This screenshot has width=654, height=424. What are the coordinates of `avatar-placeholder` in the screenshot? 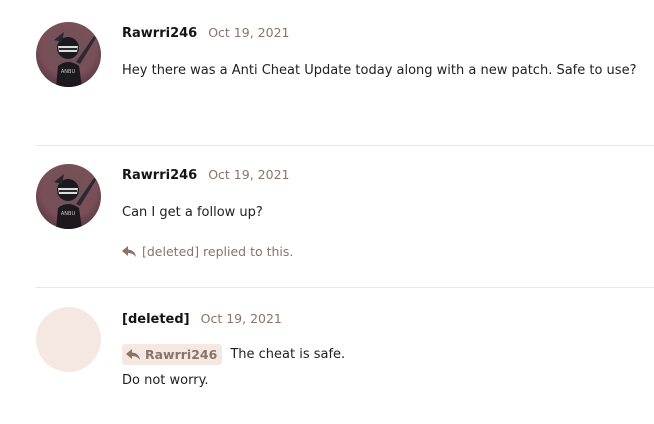 It's located at (68, 339).